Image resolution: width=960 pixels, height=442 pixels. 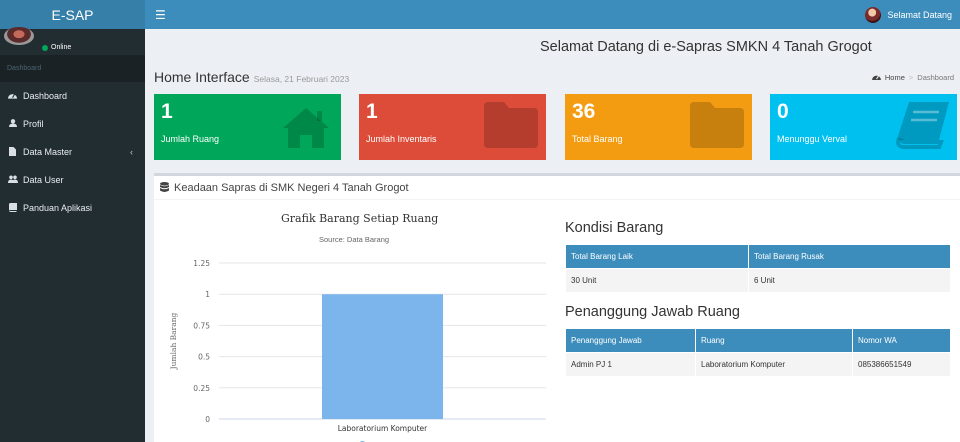 What do you see at coordinates (863, 127) in the screenshot?
I see `stat-box-menunggu-verval: 0 Menunggu Verval` at bounding box center [863, 127].